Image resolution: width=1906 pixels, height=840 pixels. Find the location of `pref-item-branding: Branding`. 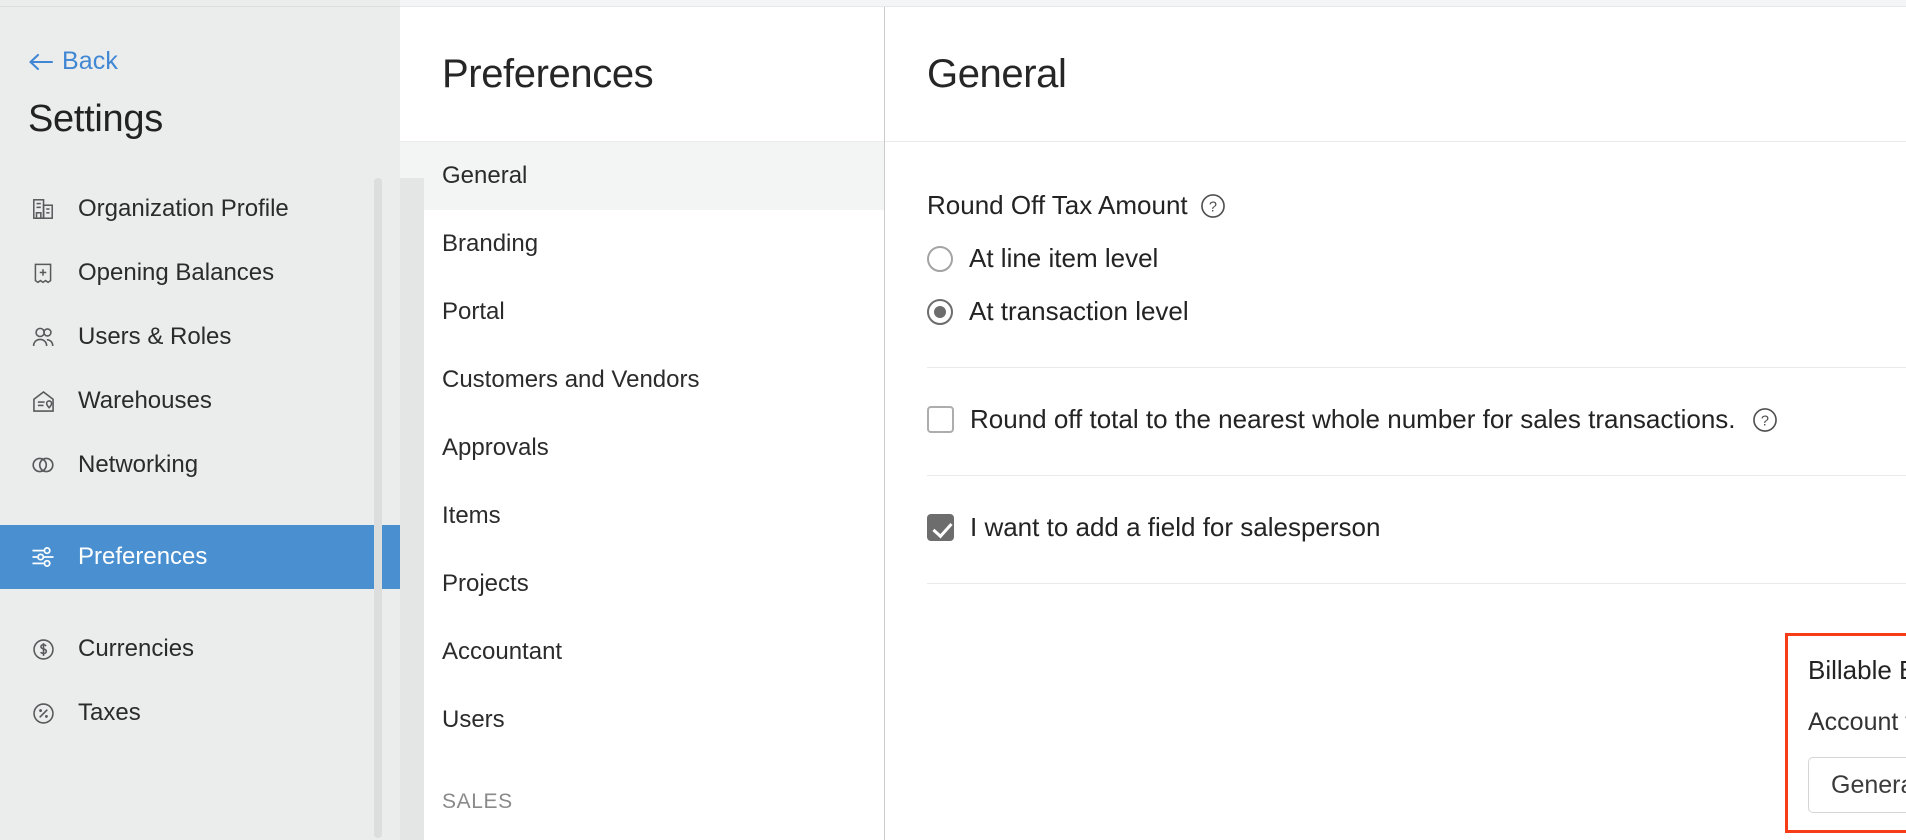

pref-item-branding: Branding is located at coordinates (642, 244).